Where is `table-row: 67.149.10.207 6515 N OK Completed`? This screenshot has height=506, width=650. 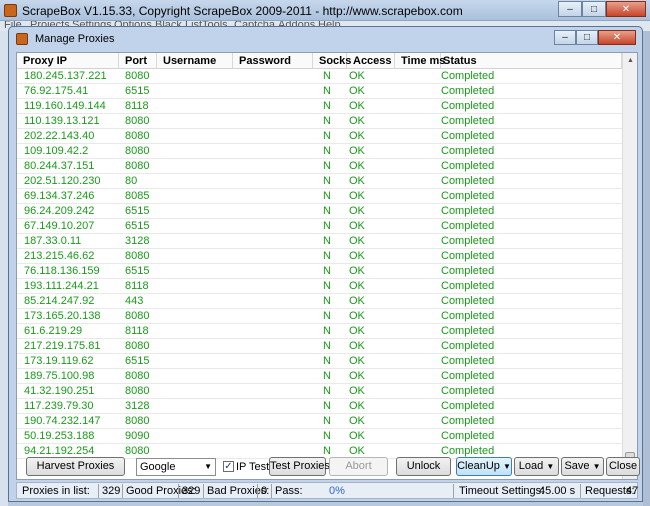
table-row: 67.149.10.207 6515 N OK Completed is located at coordinates (319, 226).